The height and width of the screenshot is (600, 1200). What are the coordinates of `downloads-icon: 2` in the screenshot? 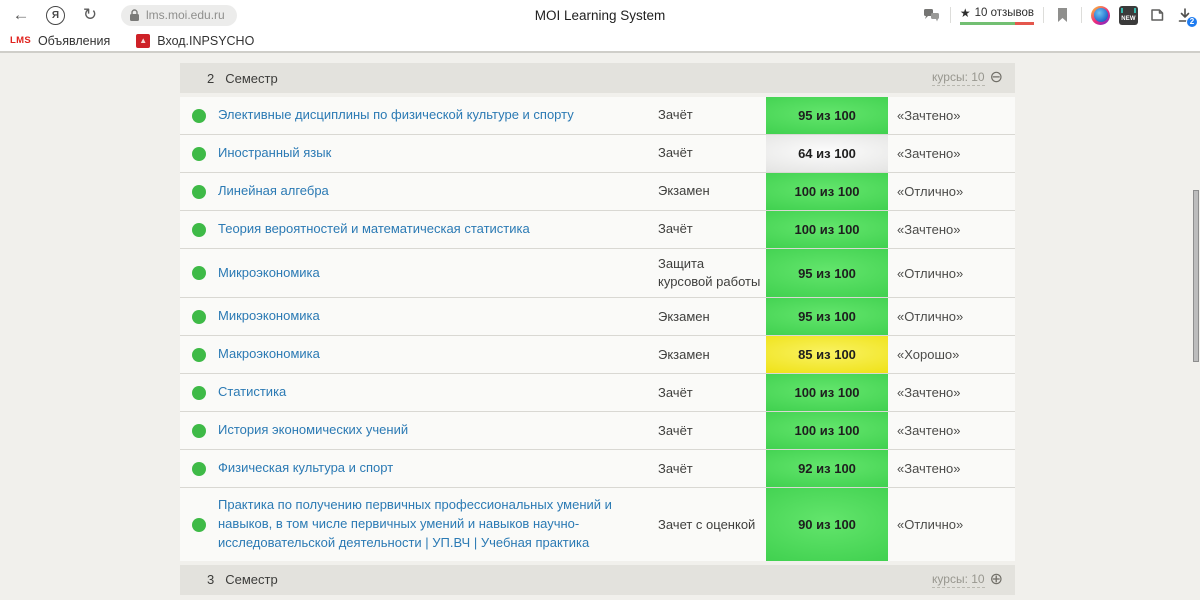 It's located at (1186, 17).